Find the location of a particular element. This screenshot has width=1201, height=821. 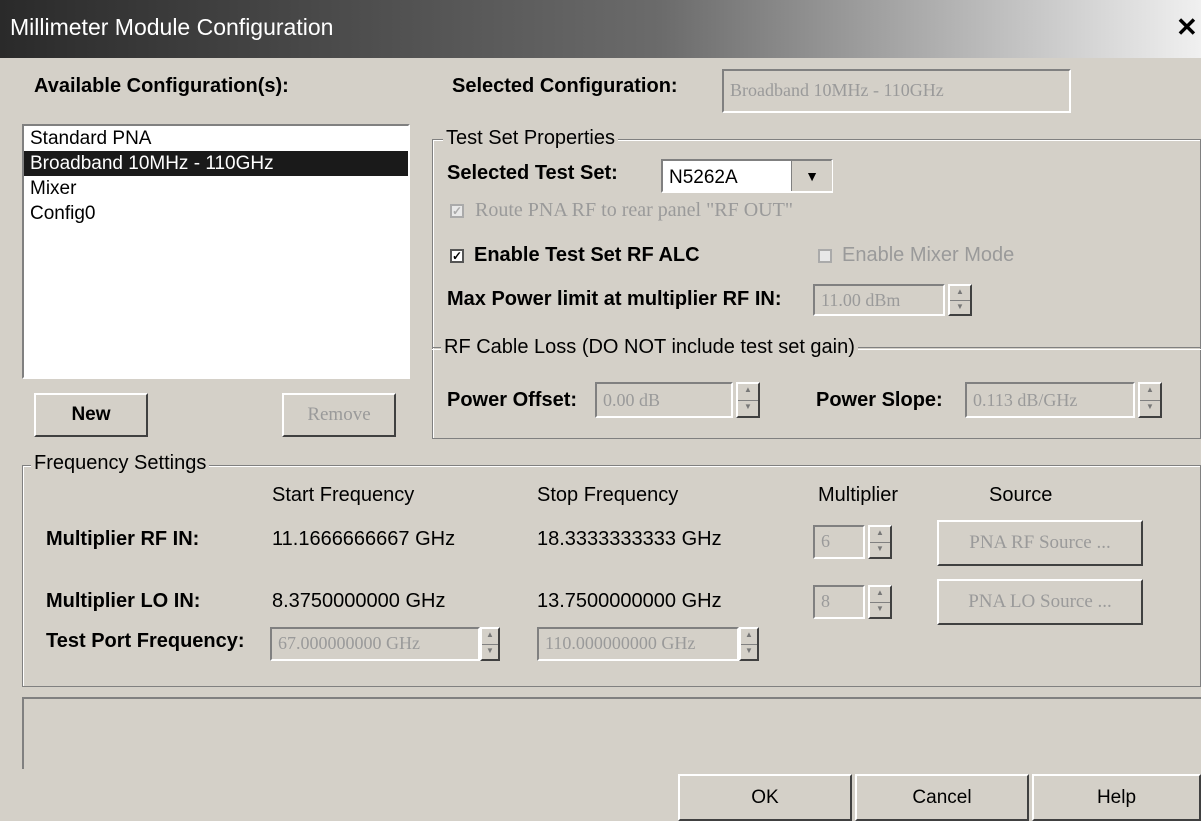

frequency-settings-title: Frequency Settings is located at coordinates (120, 463).